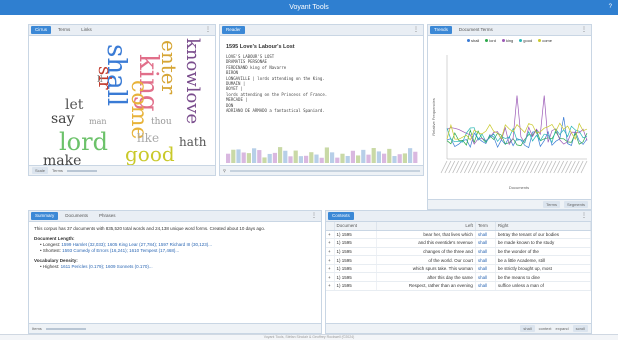  What do you see at coordinates (98, 122) in the screenshot?
I see `cloud-word: man` at bounding box center [98, 122].